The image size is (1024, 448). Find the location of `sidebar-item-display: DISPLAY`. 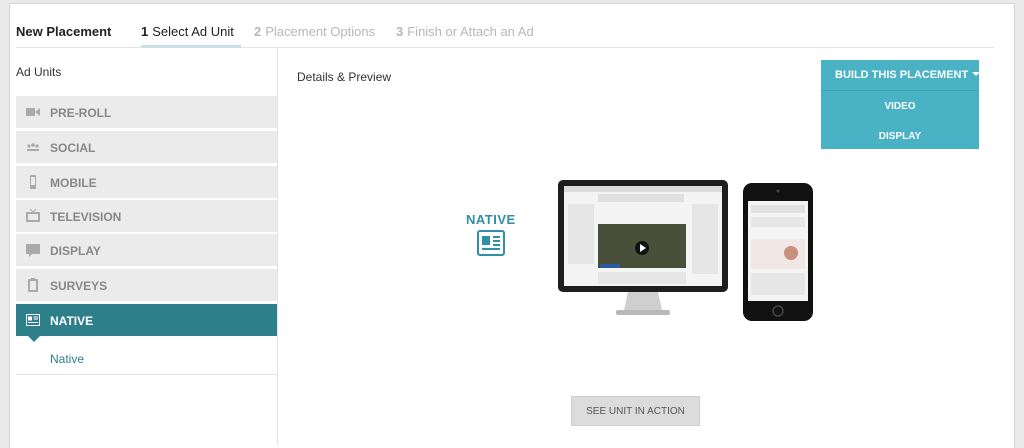

sidebar-item-display: DISPLAY is located at coordinates (146, 250).